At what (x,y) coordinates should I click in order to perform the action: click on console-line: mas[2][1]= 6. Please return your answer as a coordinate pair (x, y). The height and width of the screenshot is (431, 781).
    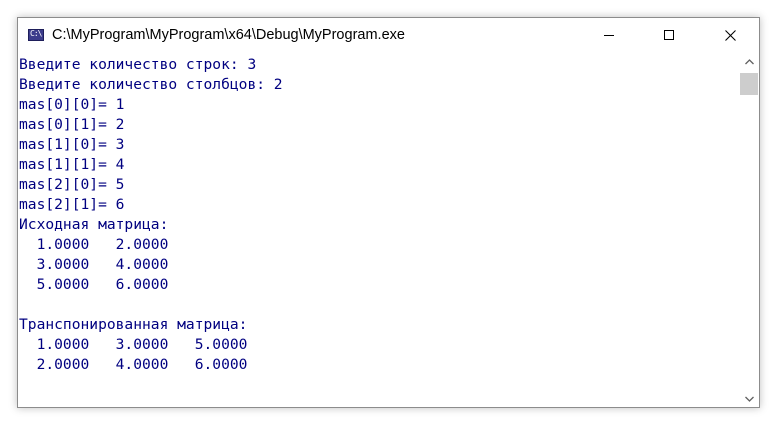
    Looking at the image, I should click on (72, 204).